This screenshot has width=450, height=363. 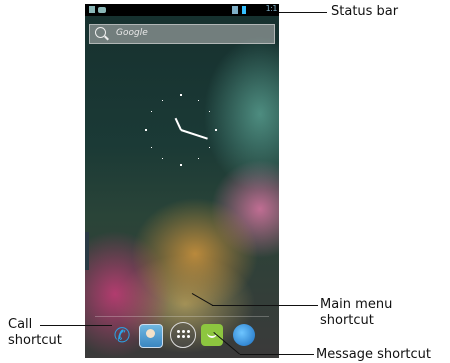 What do you see at coordinates (365, 11) in the screenshot?
I see `annotation-status-bar: Status bar` at bounding box center [365, 11].